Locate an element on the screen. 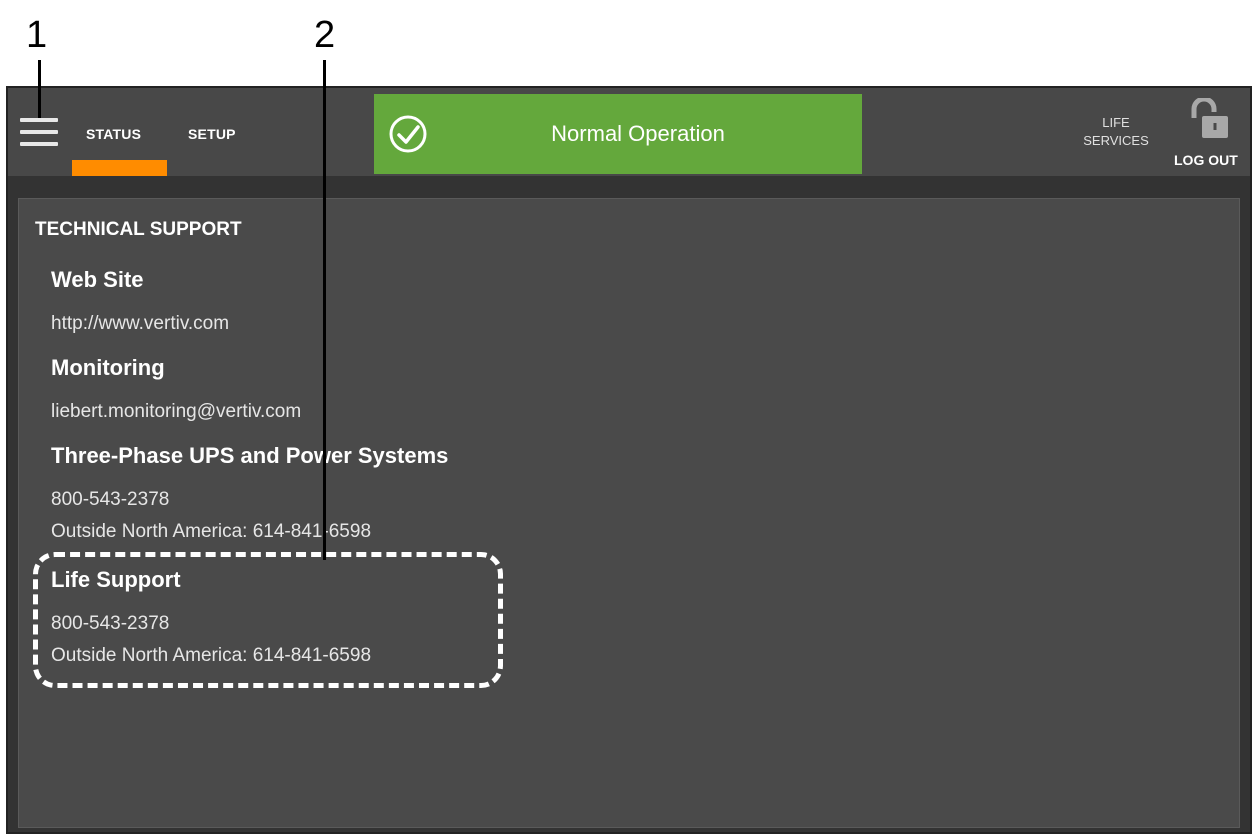  tab-status: STATUS is located at coordinates (113, 134).